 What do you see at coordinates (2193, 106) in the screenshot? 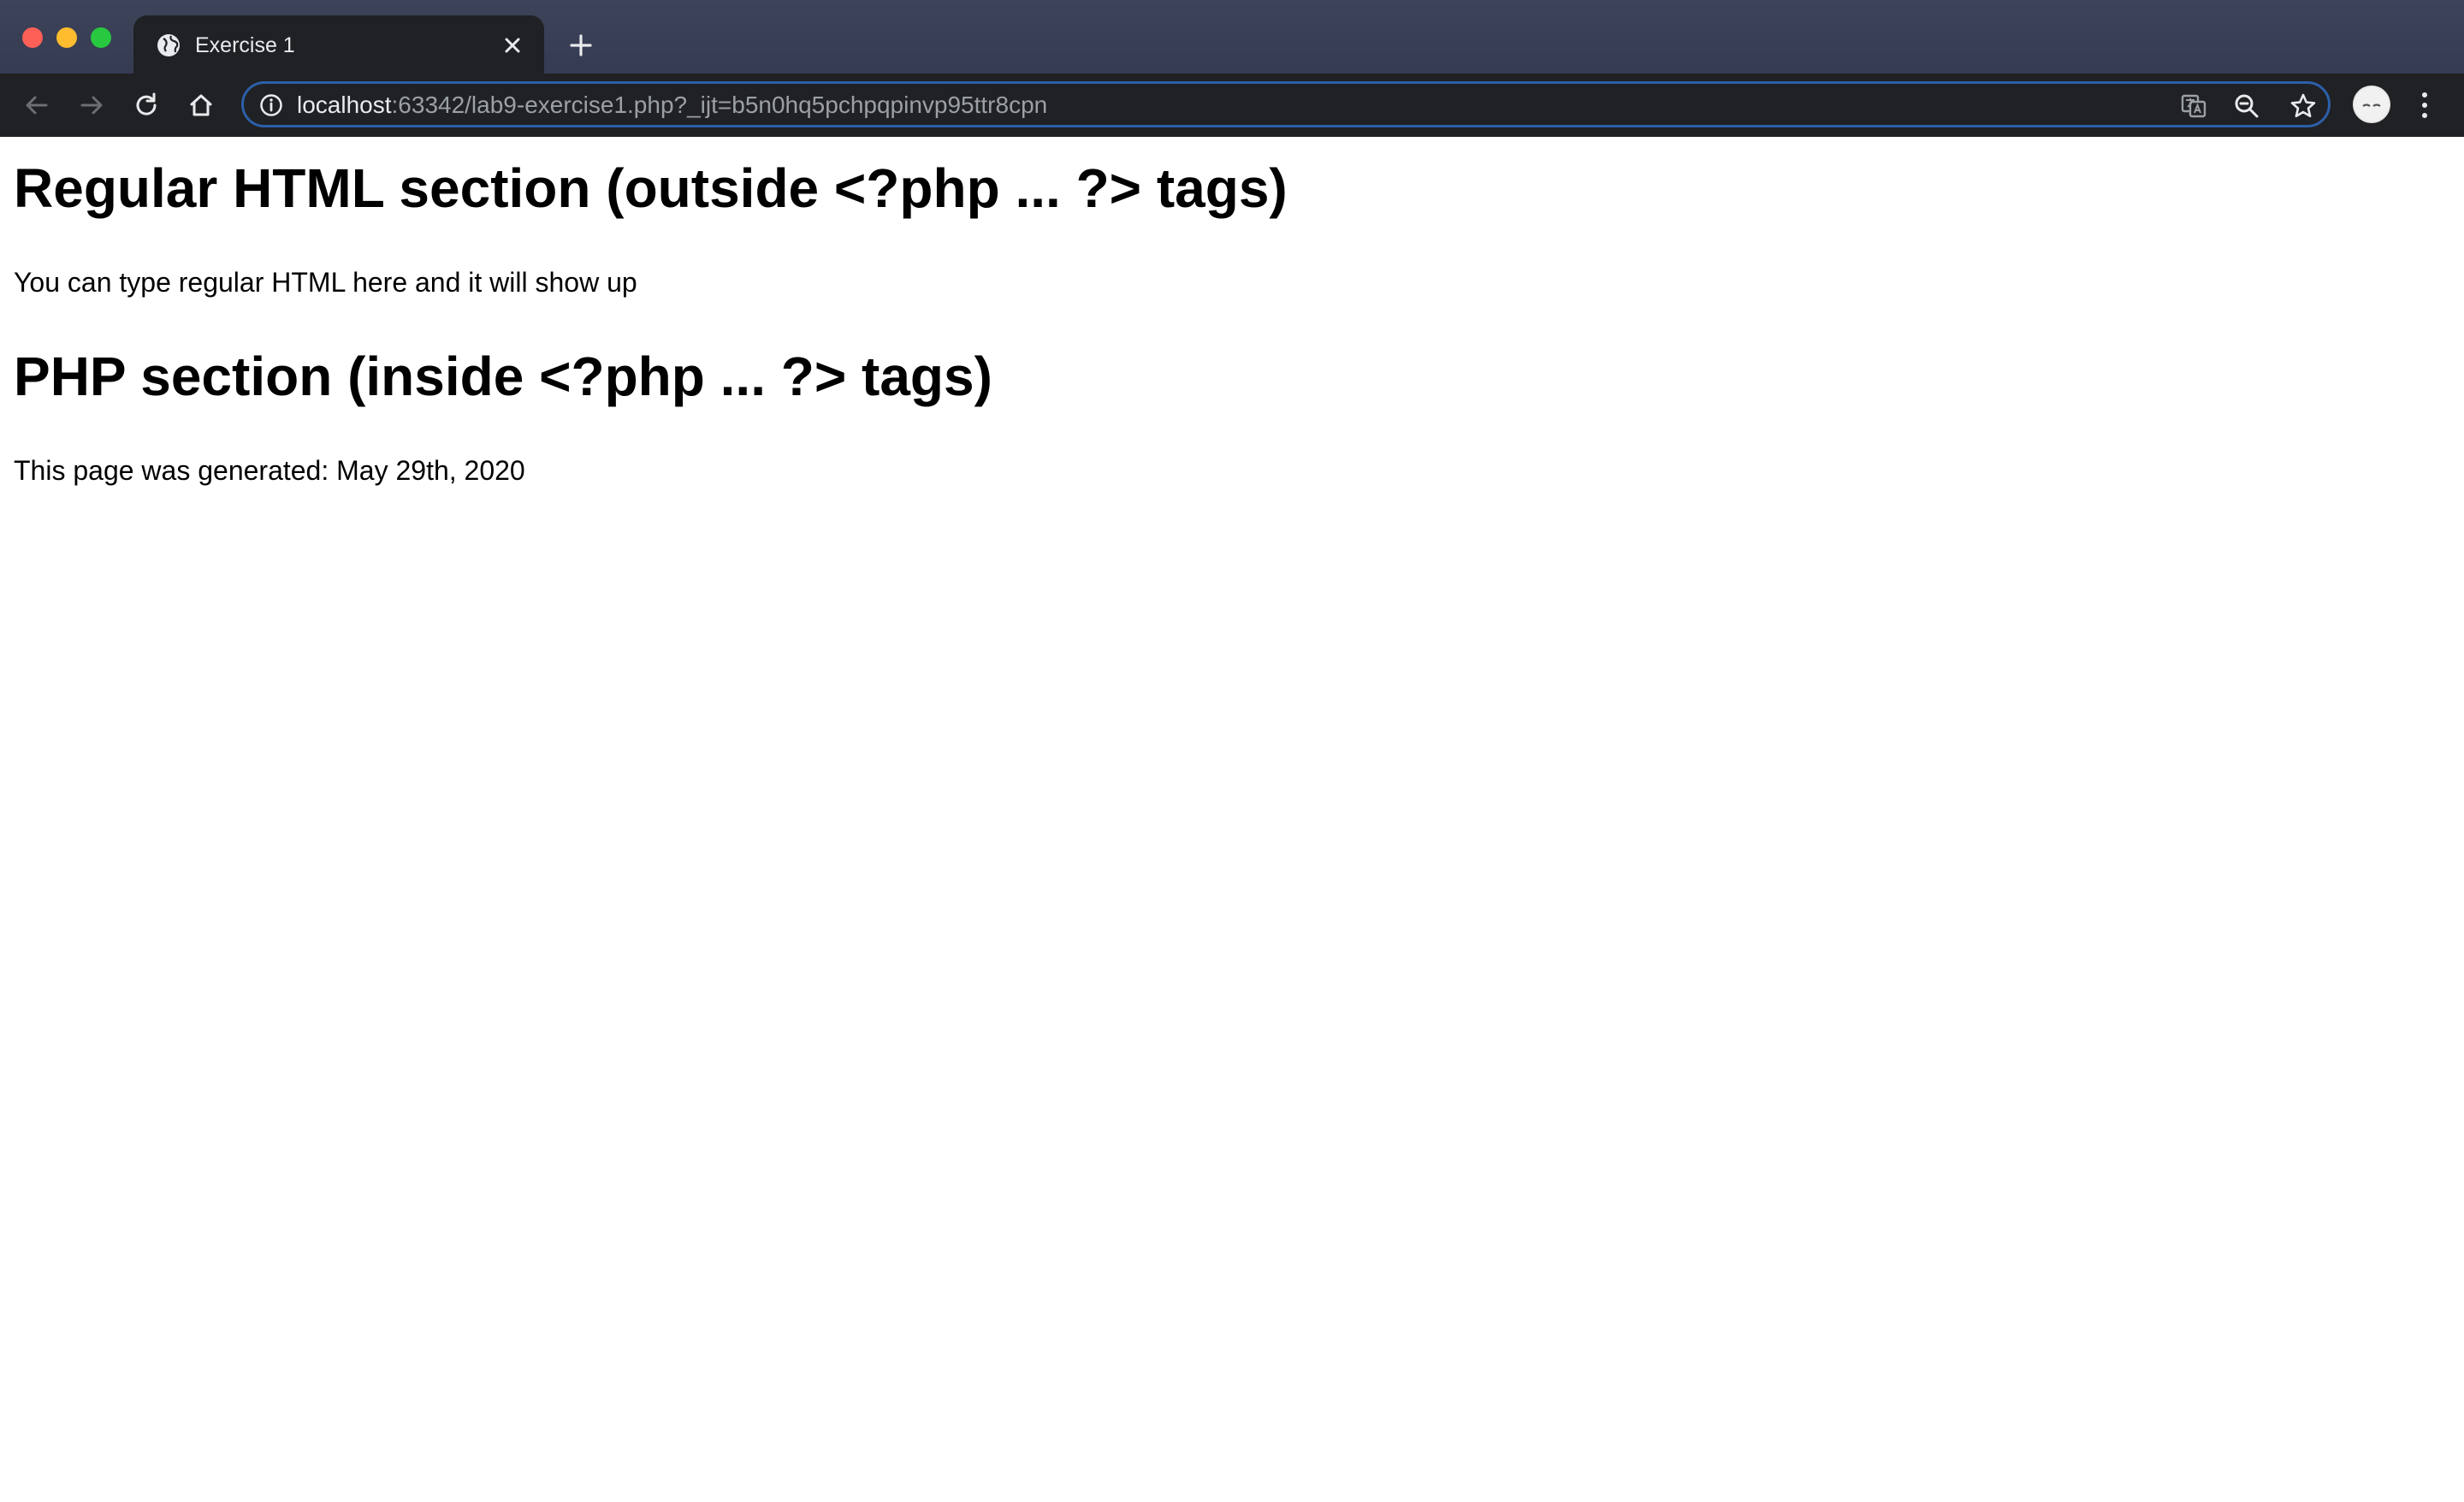
I see `translate-icon` at bounding box center [2193, 106].